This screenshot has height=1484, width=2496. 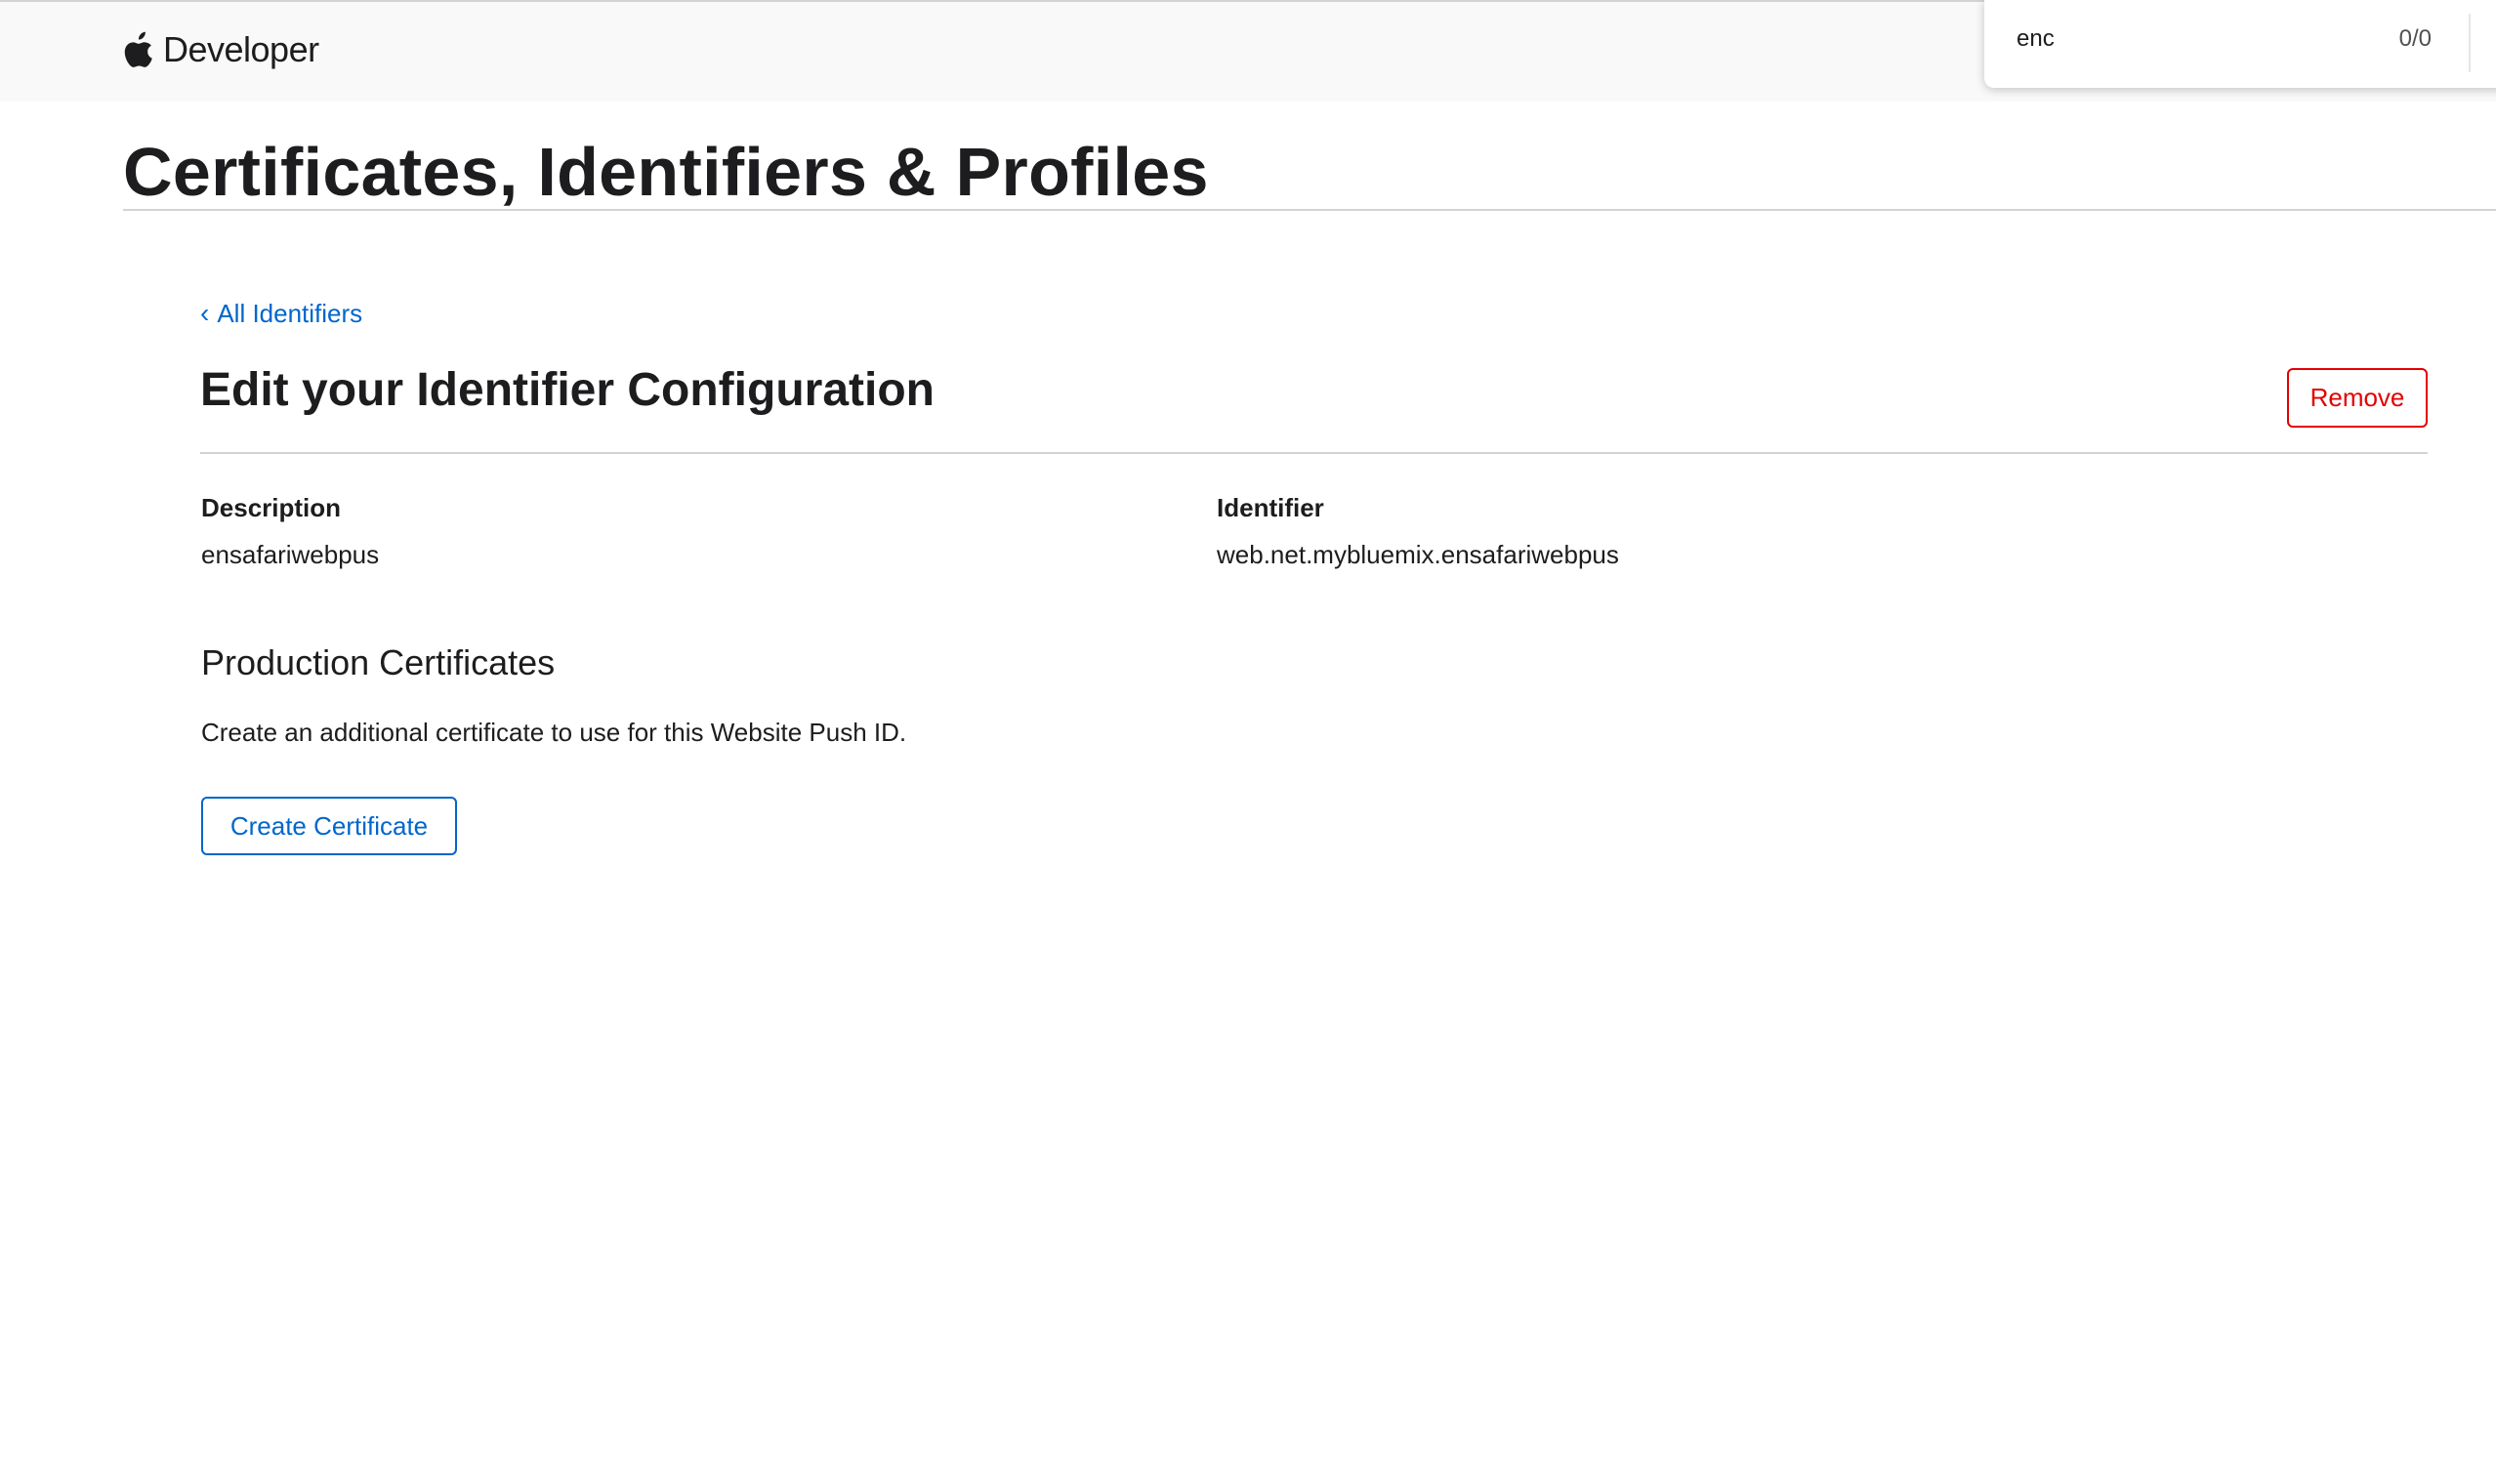 What do you see at coordinates (2036, 39) in the screenshot?
I see `find-query-input: enc` at bounding box center [2036, 39].